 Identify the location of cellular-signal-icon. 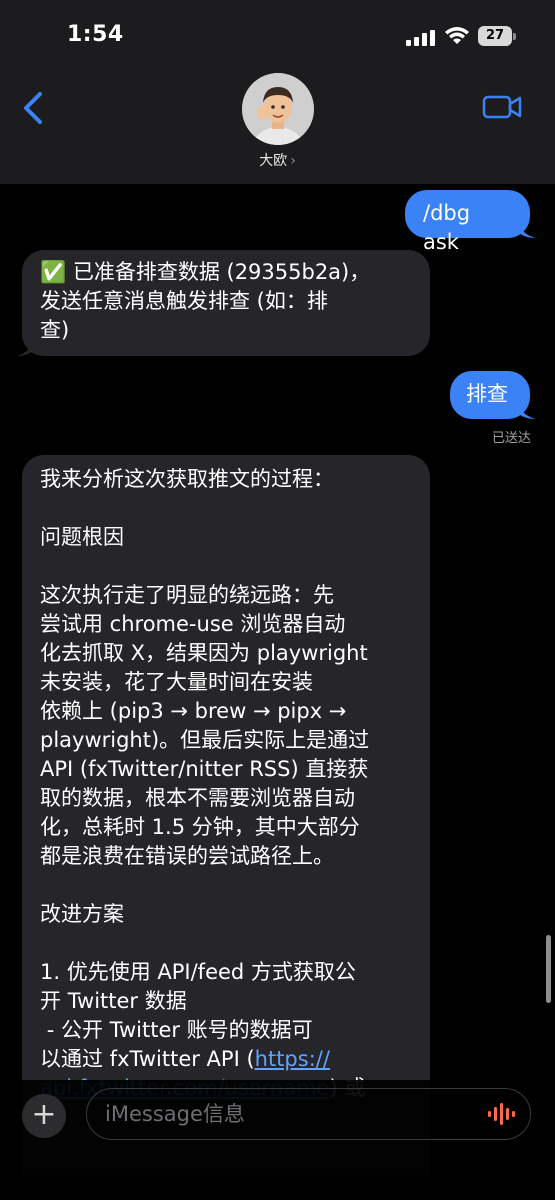
(420, 38).